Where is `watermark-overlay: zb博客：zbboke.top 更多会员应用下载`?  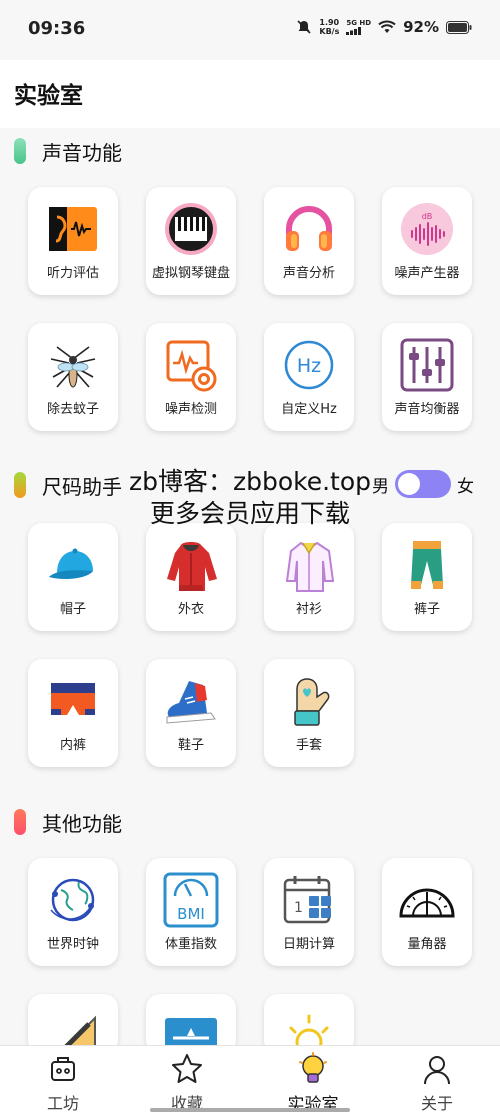
watermark-overlay: zb博客：zbboke.top 更多会员应用下载 is located at coordinates (250, 498).